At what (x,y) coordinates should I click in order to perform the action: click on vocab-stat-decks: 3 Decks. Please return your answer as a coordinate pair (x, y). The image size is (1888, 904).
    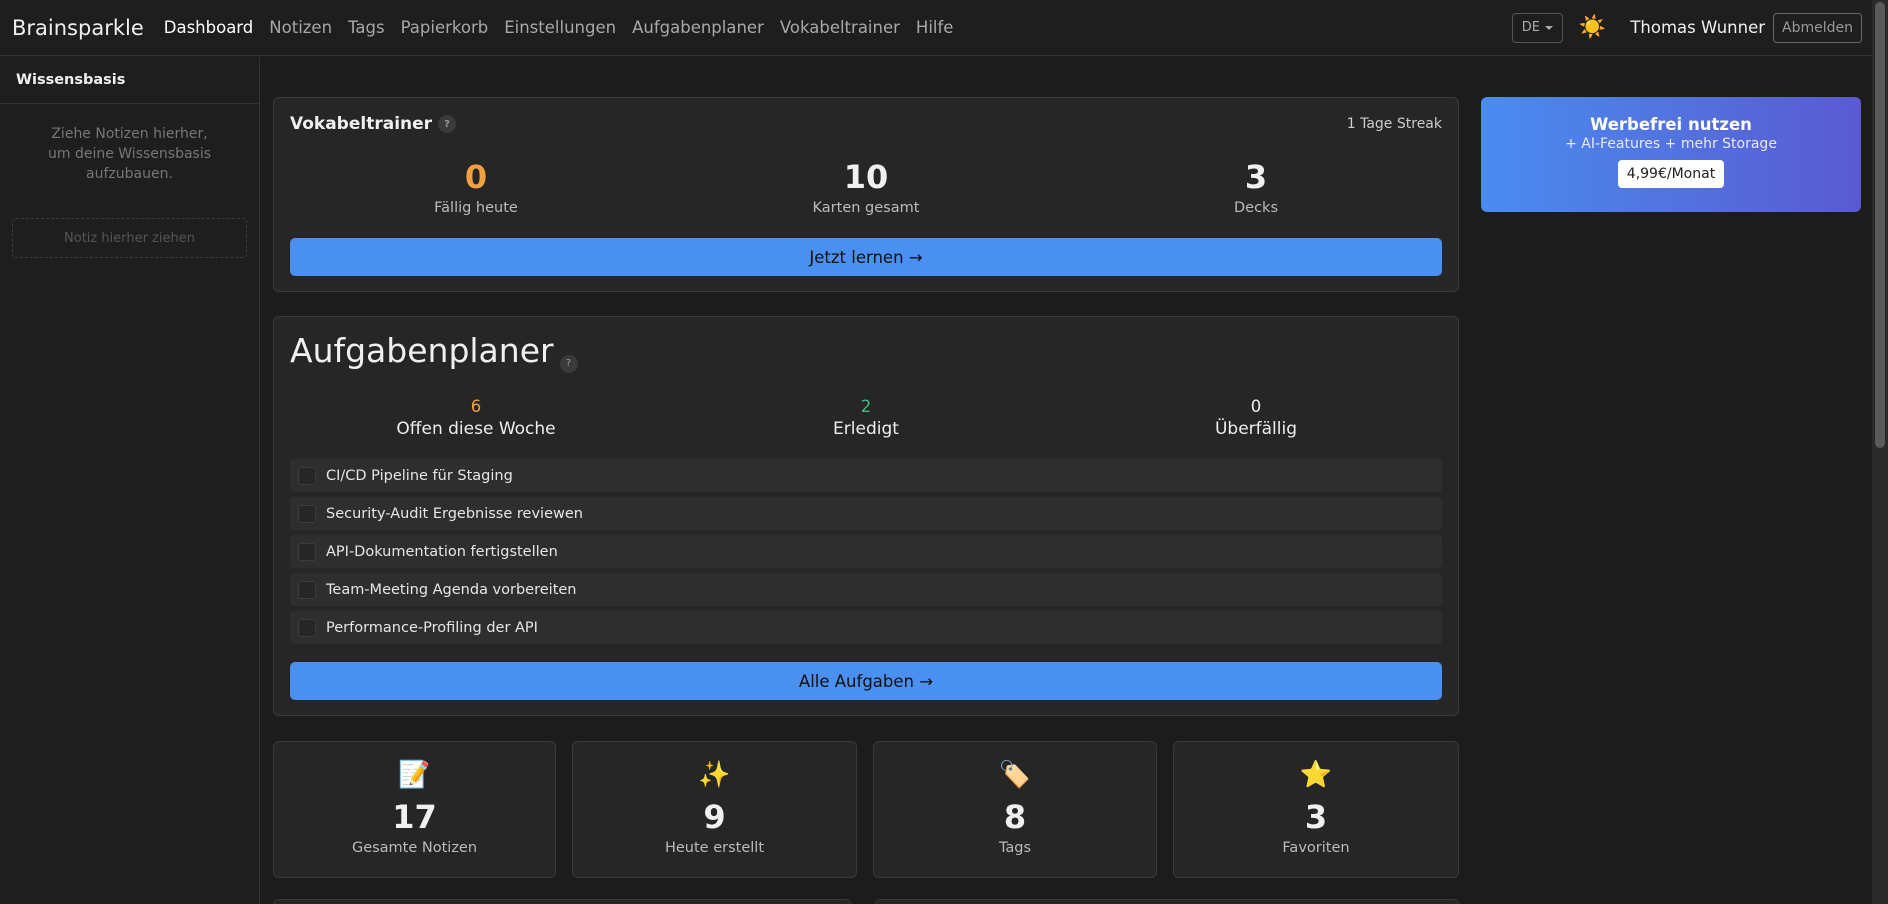
    Looking at the image, I should click on (1256, 187).